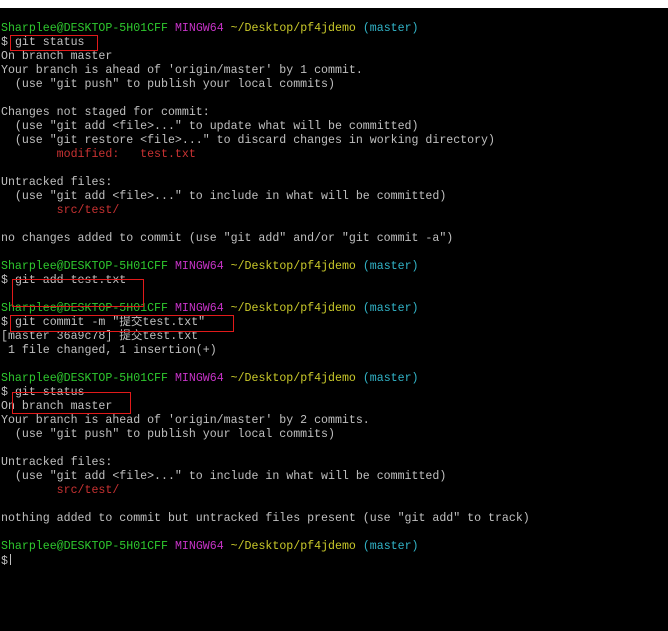  What do you see at coordinates (98, 154) in the screenshot?
I see `modified-file-line: modified: test.txt` at bounding box center [98, 154].